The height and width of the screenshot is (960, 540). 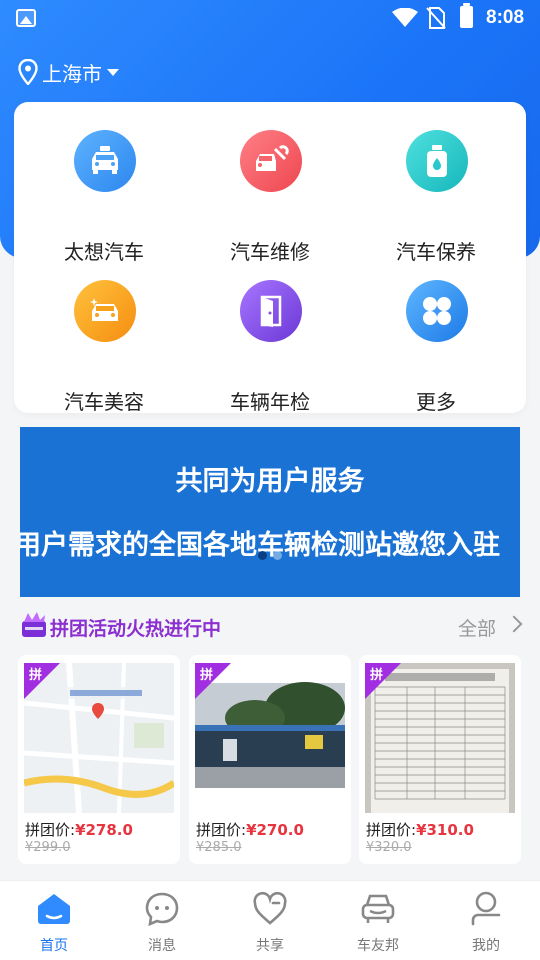 I want to click on location-pin-icon, so click(x=28, y=72).